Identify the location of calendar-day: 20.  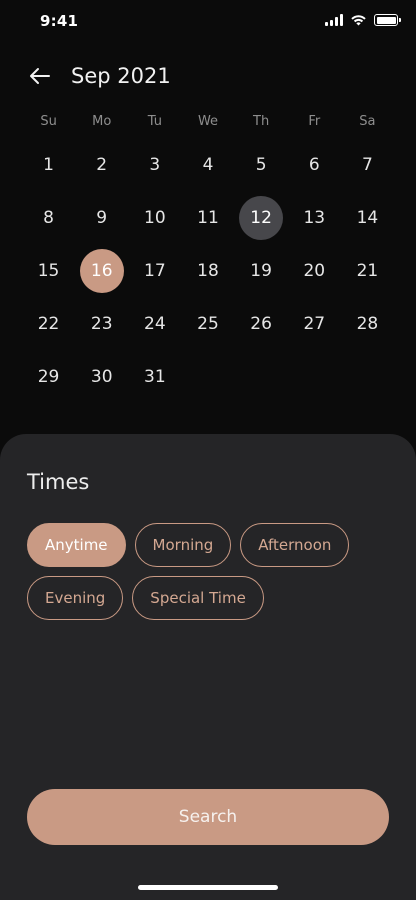
(314, 270).